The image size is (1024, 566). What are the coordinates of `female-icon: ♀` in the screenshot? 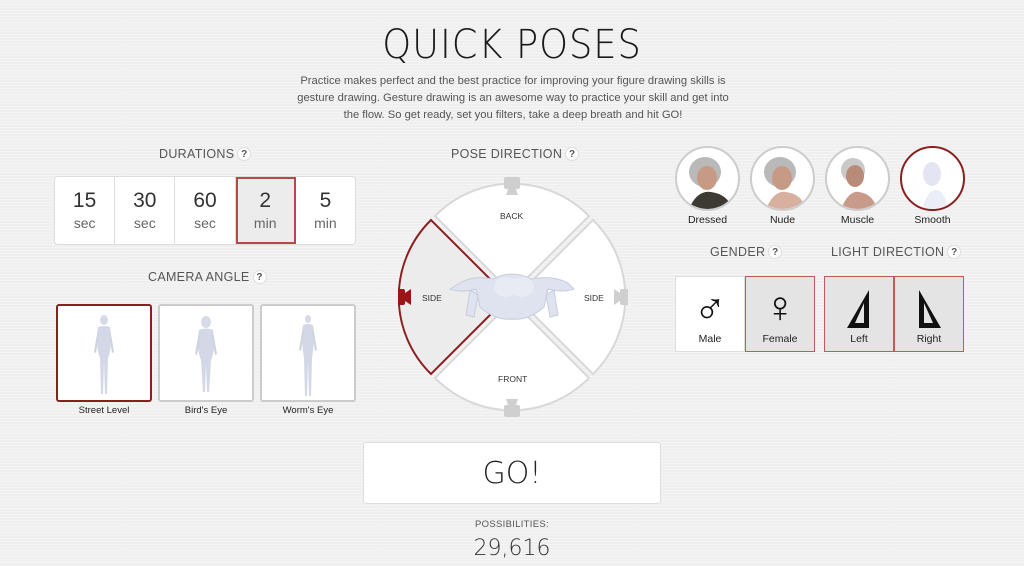 It's located at (780, 307).